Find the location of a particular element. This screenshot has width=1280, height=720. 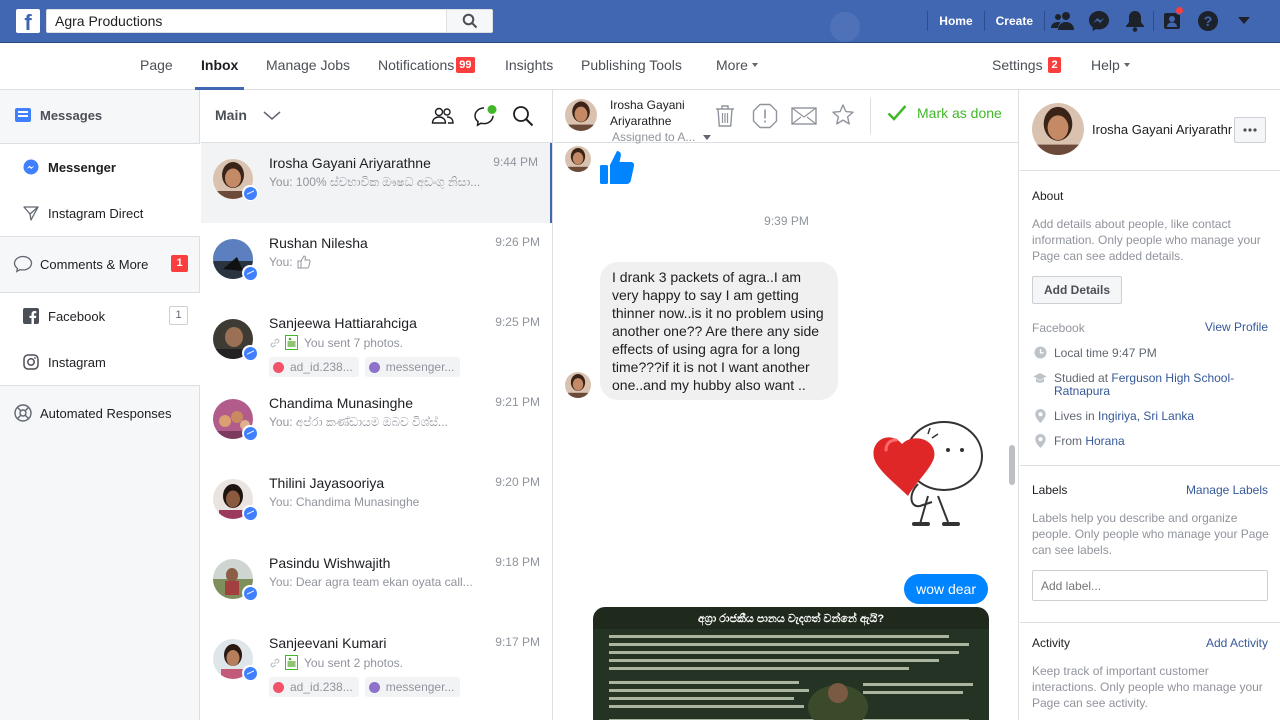

active-chat-icon is located at coordinates (485, 116).